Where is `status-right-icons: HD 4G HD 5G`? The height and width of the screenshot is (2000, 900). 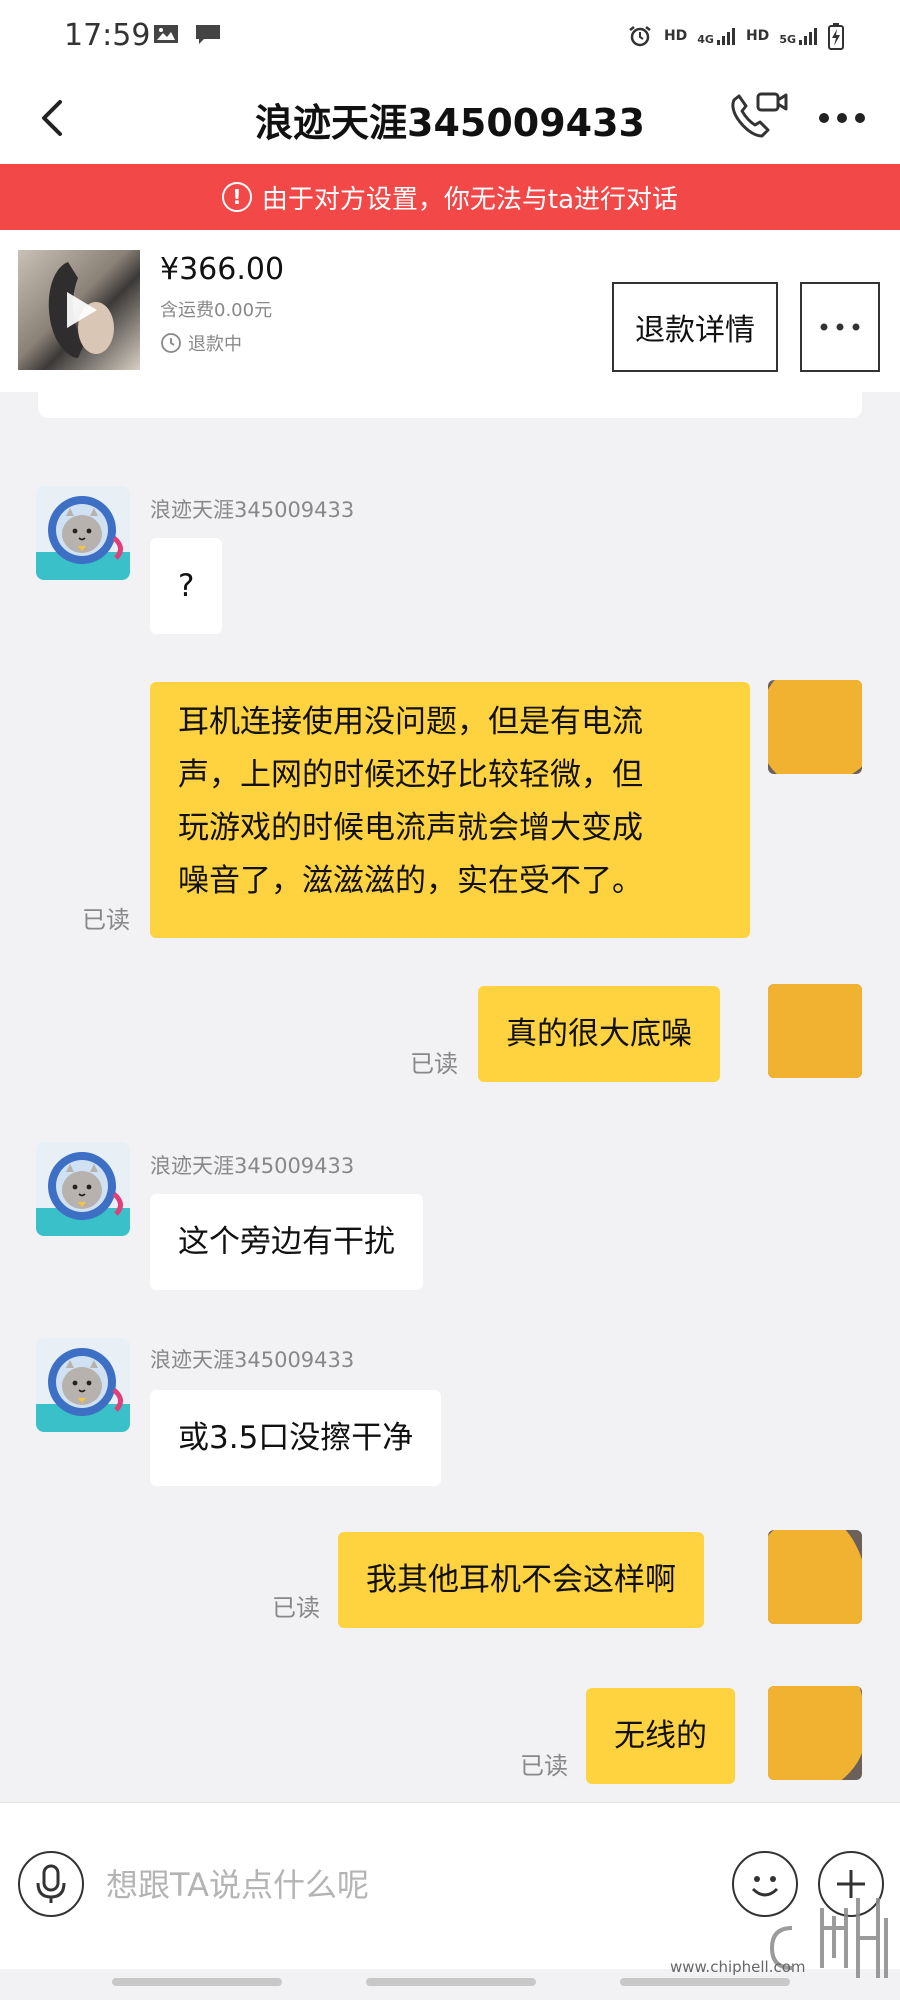 status-right-icons: HD 4G HD 5G is located at coordinates (735, 36).